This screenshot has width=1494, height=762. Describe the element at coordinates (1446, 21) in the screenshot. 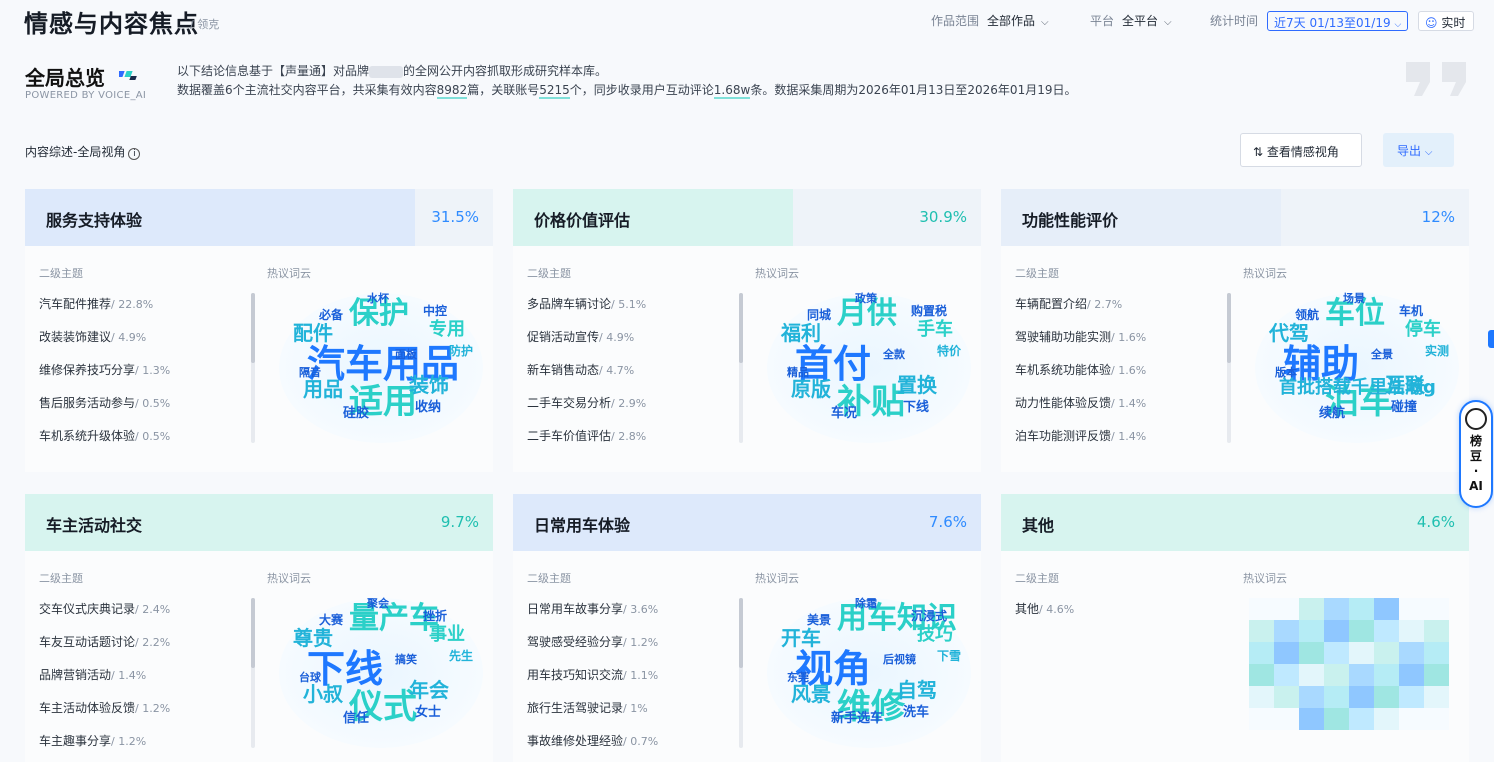

I see `realtime-button: ☺ 实时` at that location.